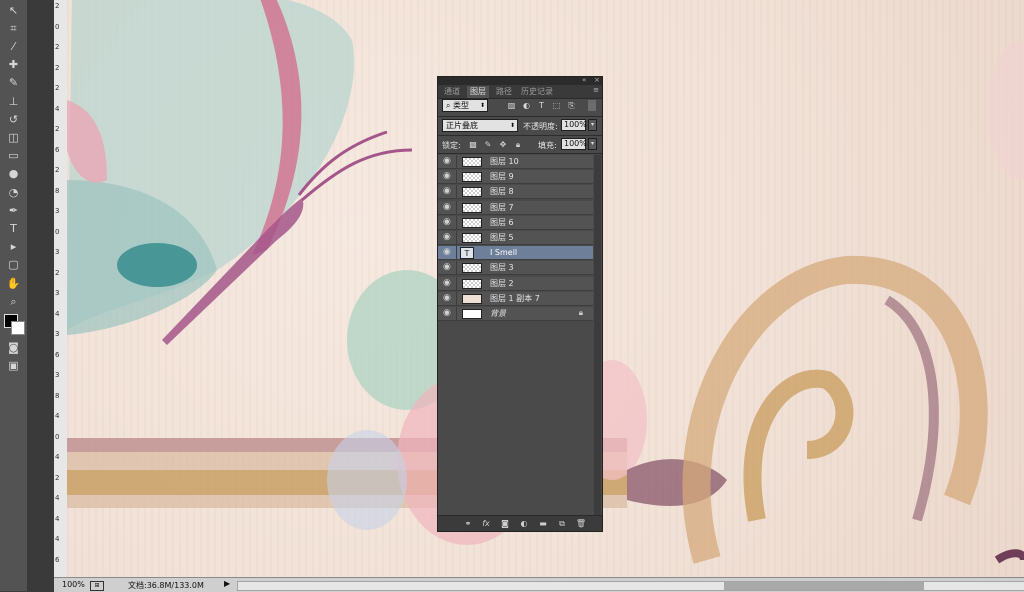 The image size is (1024, 592). What do you see at coordinates (13, 28) in the screenshot?
I see `crop-icon: ⌗` at bounding box center [13, 28].